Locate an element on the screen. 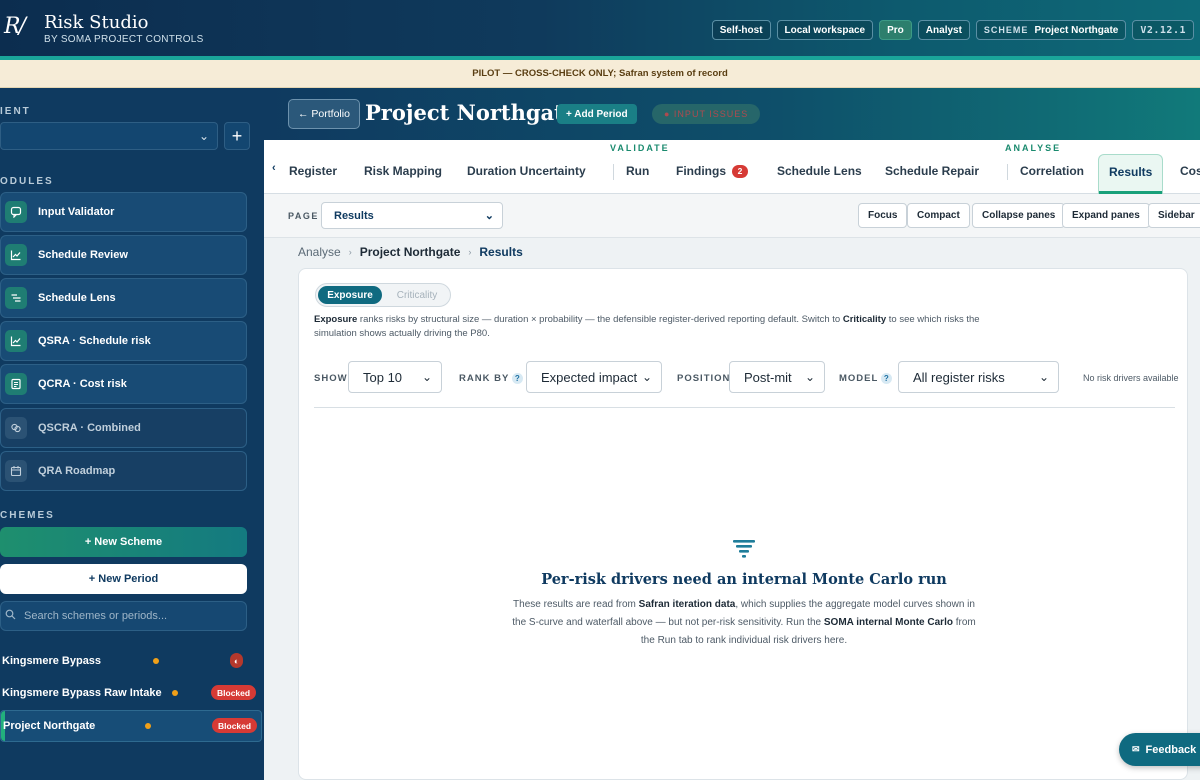  selfhost-pill: Self-host is located at coordinates (741, 30).